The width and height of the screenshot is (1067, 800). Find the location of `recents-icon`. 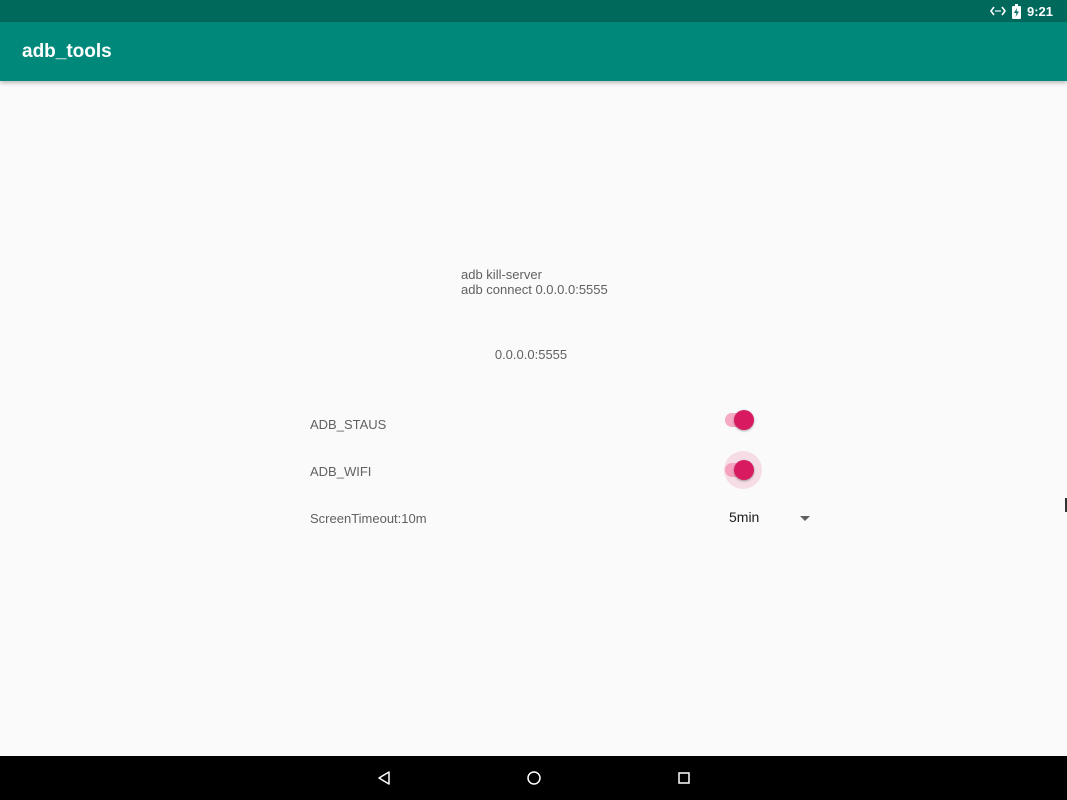

recents-icon is located at coordinates (684, 778).